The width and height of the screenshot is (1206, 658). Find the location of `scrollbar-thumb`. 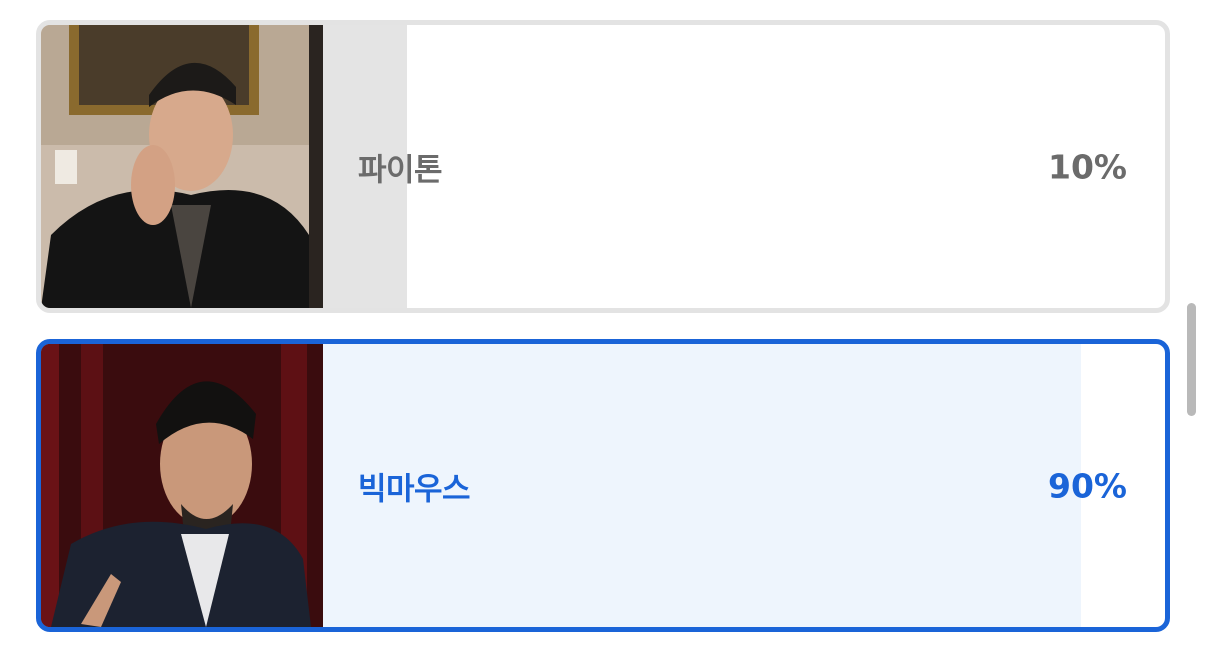

scrollbar-thumb is located at coordinates (1191, 359).